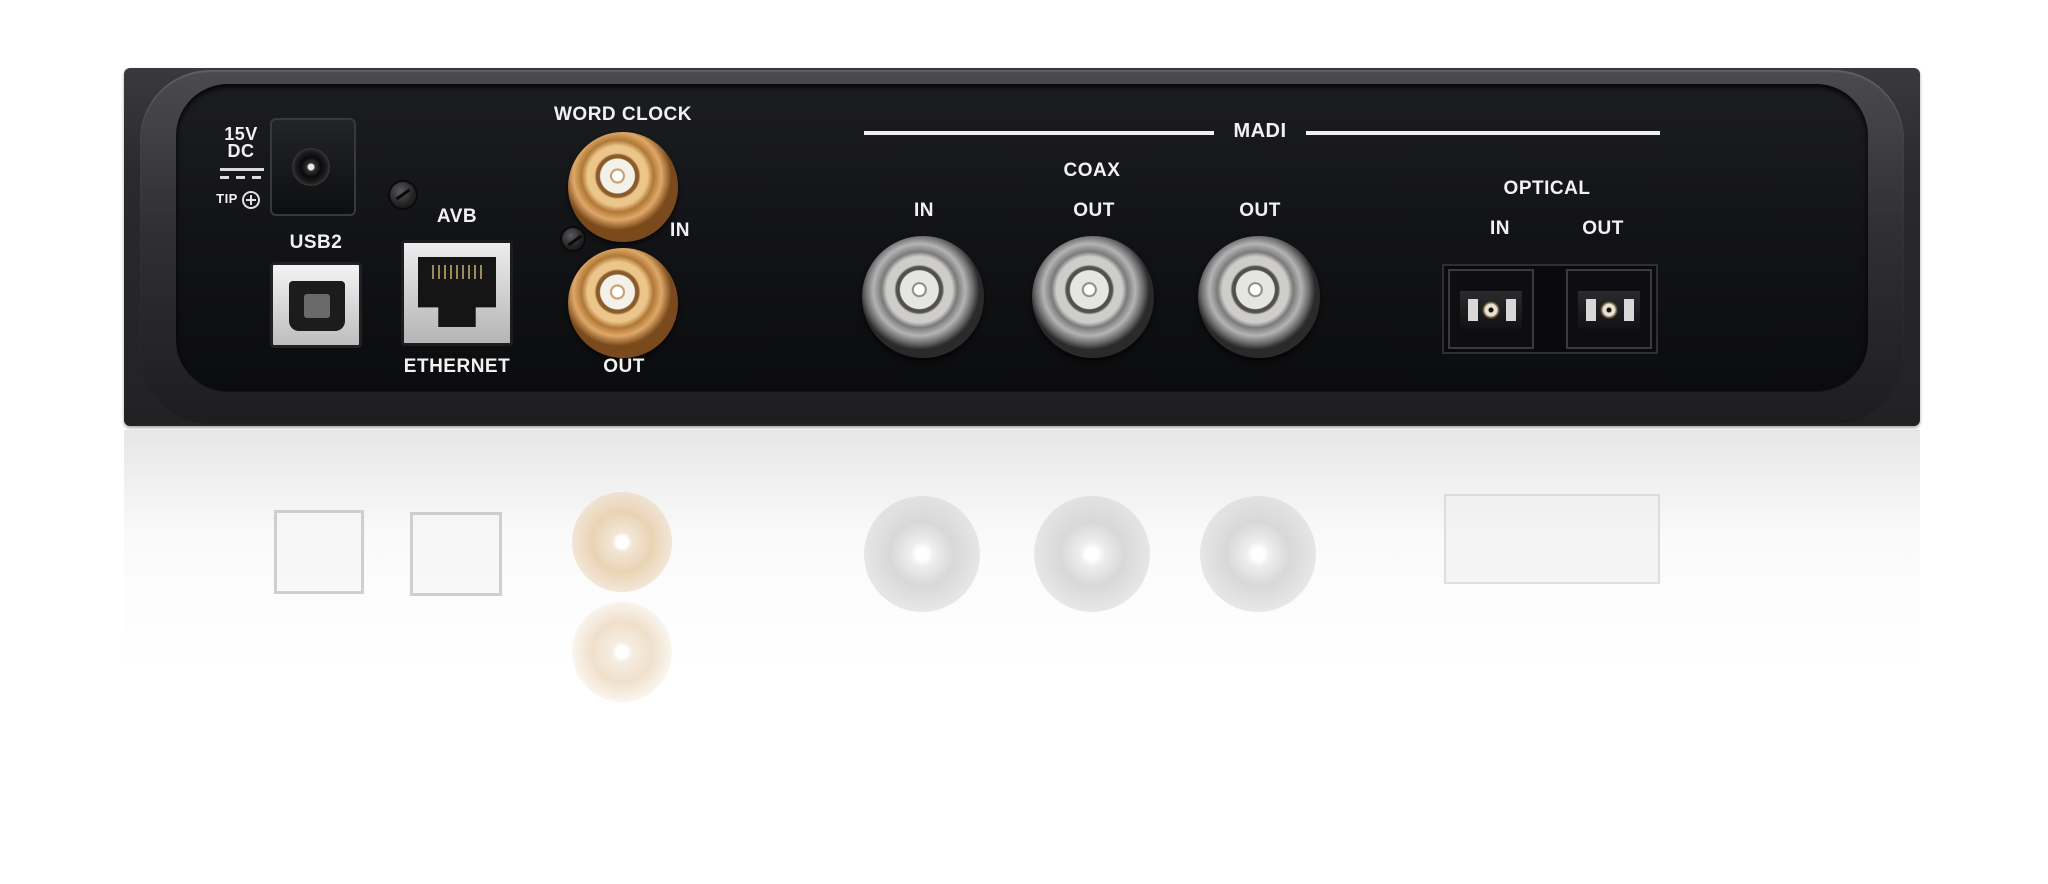  Describe the element at coordinates (457, 272) in the screenshot. I see `rj45-pins` at that location.